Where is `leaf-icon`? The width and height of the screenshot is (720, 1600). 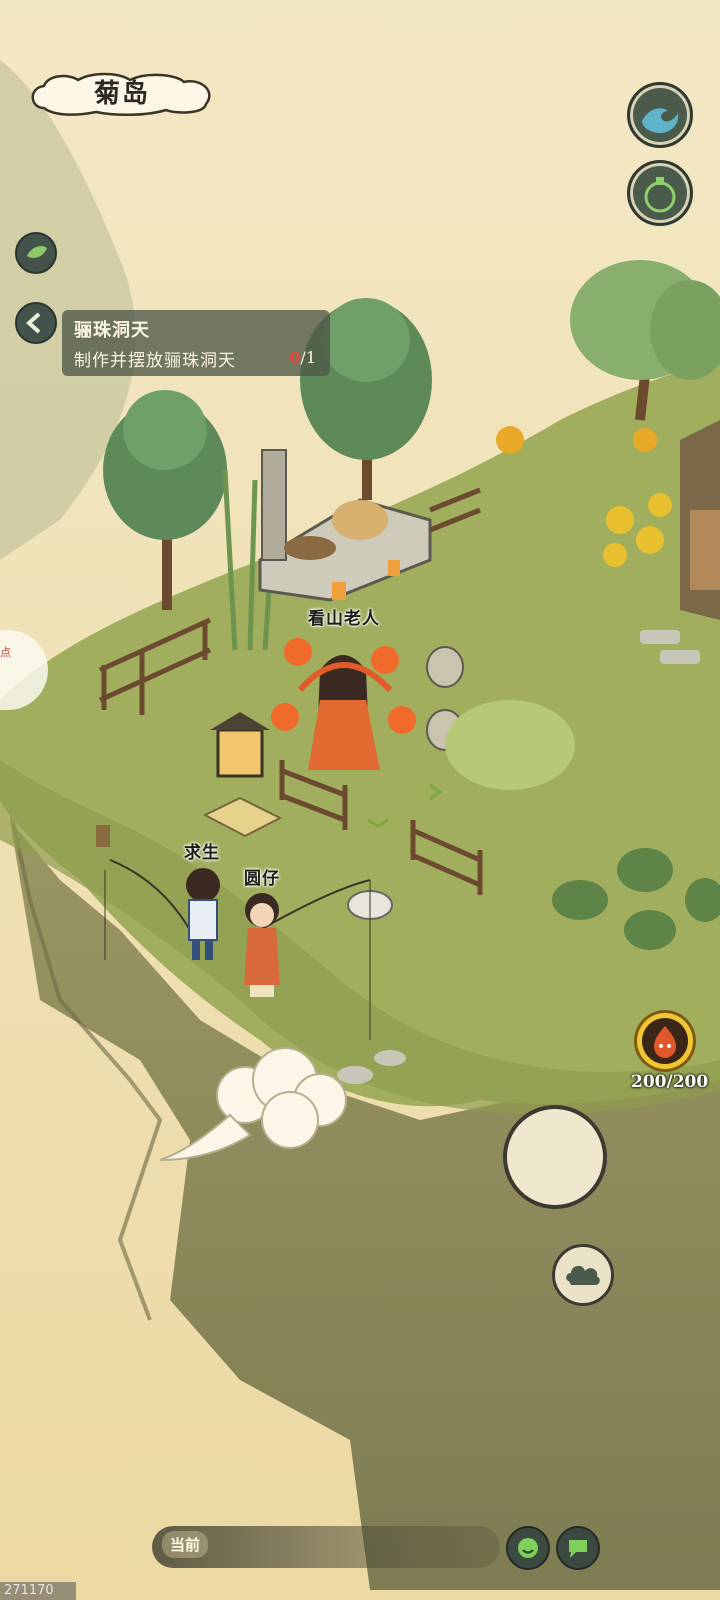 leaf-icon is located at coordinates (37, 252).